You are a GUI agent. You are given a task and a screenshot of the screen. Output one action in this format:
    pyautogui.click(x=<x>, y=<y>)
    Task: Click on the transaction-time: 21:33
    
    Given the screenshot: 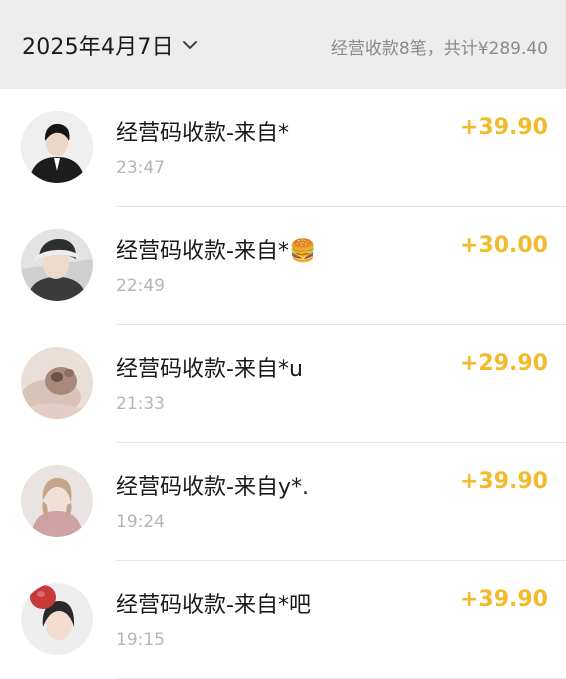 What is the action you would take?
    pyautogui.click(x=140, y=404)
    